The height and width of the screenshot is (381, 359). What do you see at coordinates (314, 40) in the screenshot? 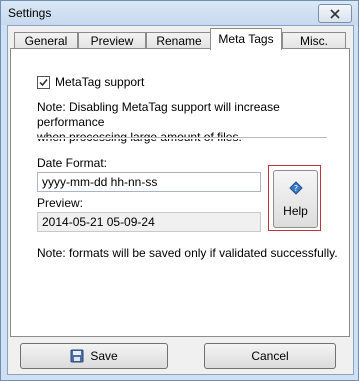
I see `tab-misc: Misc.` at bounding box center [314, 40].